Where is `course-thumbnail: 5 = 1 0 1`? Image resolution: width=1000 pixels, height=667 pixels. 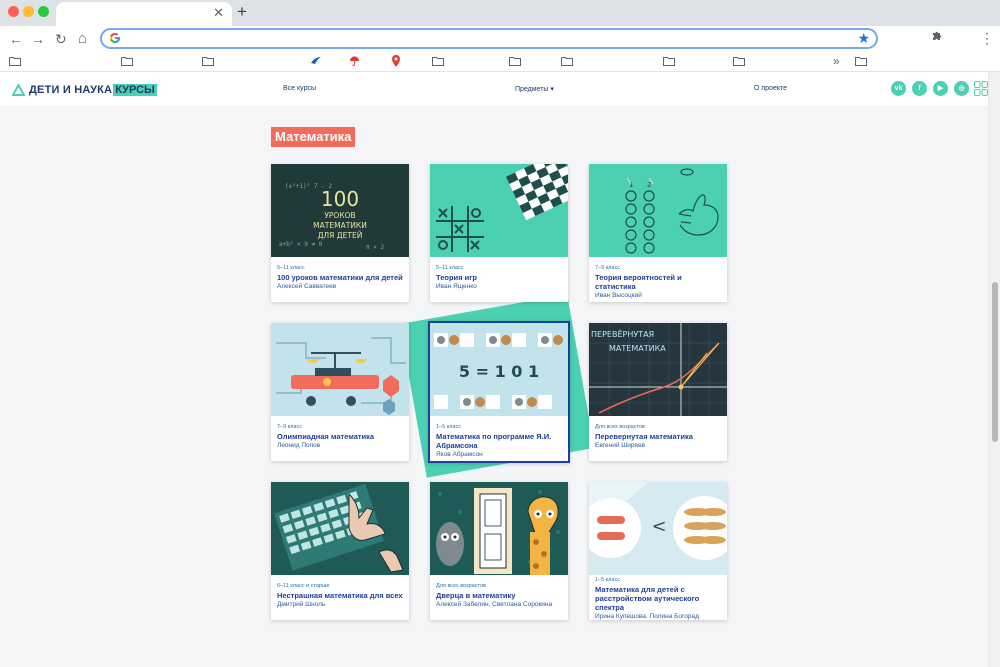 course-thumbnail: 5 = 1 0 1 is located at coordinates (499, 369).